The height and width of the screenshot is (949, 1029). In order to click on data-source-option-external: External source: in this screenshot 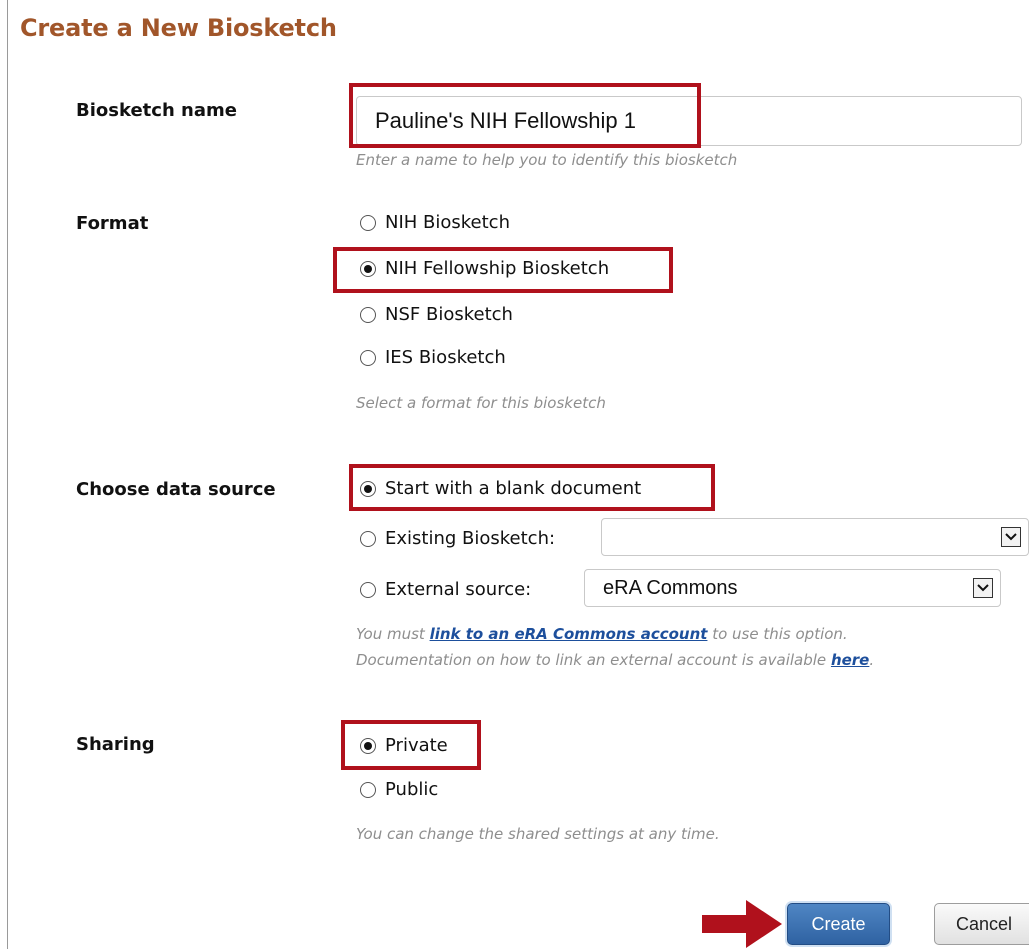, I will do `click(445, 589)`.